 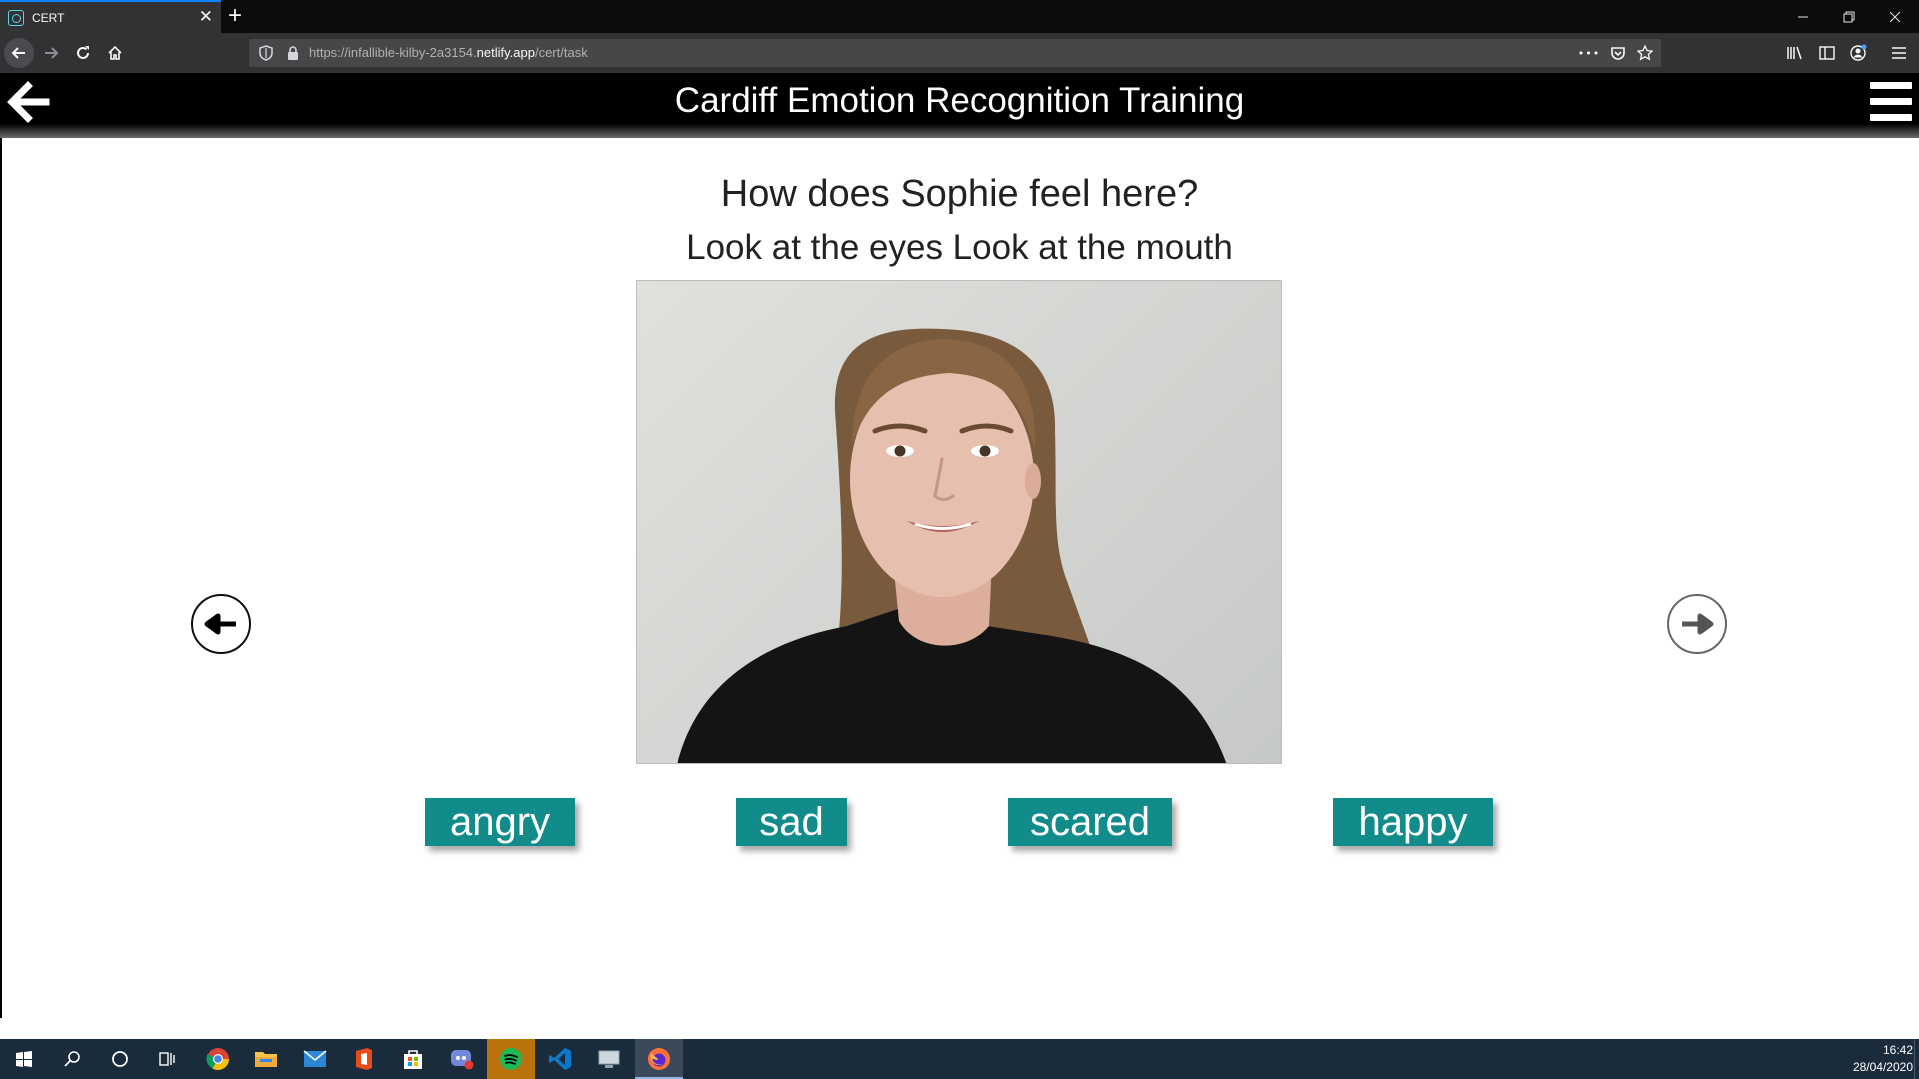 What do you see at coordinates (1897, 1050) in the screenshot?
I see `clock-time: 16:42` at bounding box center [1897, 1050].